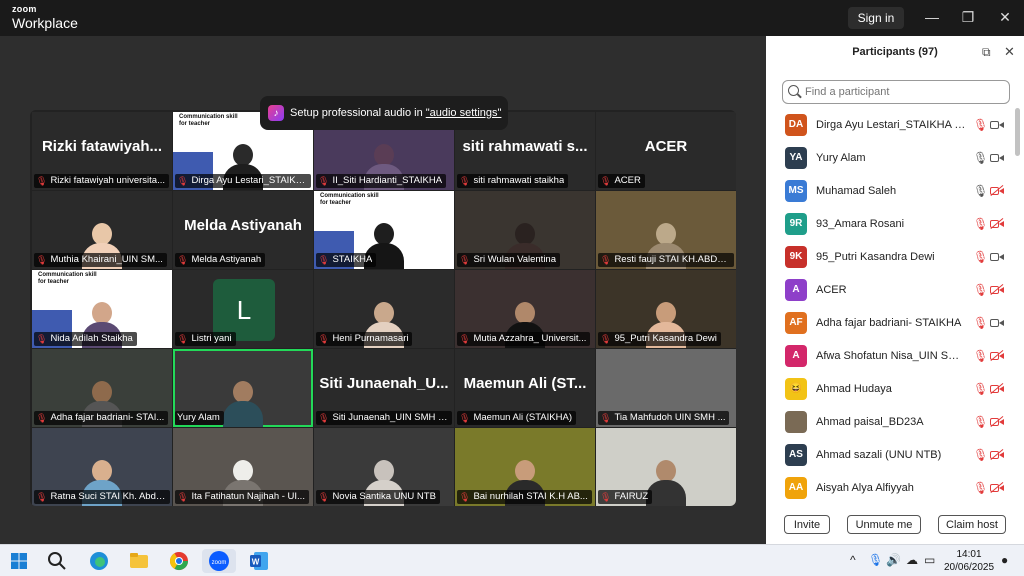  I want to click on network-icon: ☁, so click(912, 560).